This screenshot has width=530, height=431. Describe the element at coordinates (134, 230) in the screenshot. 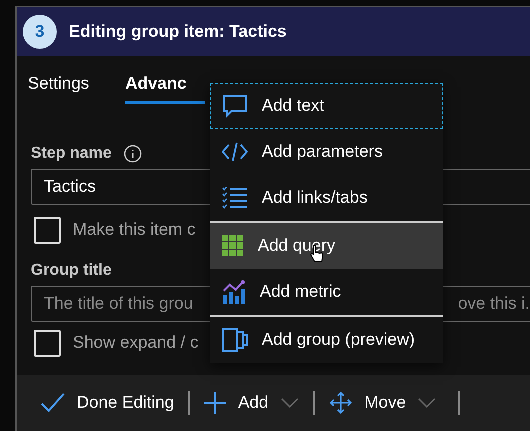

I see `checkbox-label: Make this item c` at that location.